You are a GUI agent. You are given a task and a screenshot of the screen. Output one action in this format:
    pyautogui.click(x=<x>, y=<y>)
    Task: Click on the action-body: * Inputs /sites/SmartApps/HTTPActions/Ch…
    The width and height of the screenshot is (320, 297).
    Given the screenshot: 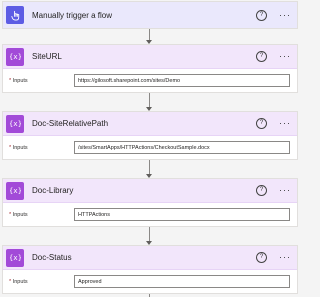 What is the action you would take?
    pyautogui.click(x=150, y=147)
    